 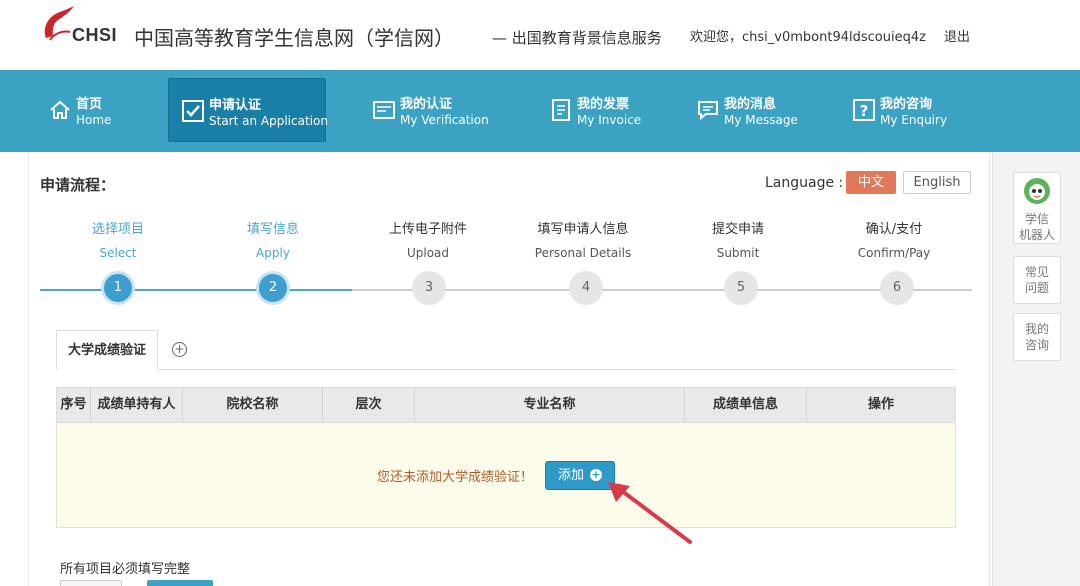 What do you see at coordinates (369, 405) in the screenshot?
I see `column-header: 层次` at bounding box center [369, 405].